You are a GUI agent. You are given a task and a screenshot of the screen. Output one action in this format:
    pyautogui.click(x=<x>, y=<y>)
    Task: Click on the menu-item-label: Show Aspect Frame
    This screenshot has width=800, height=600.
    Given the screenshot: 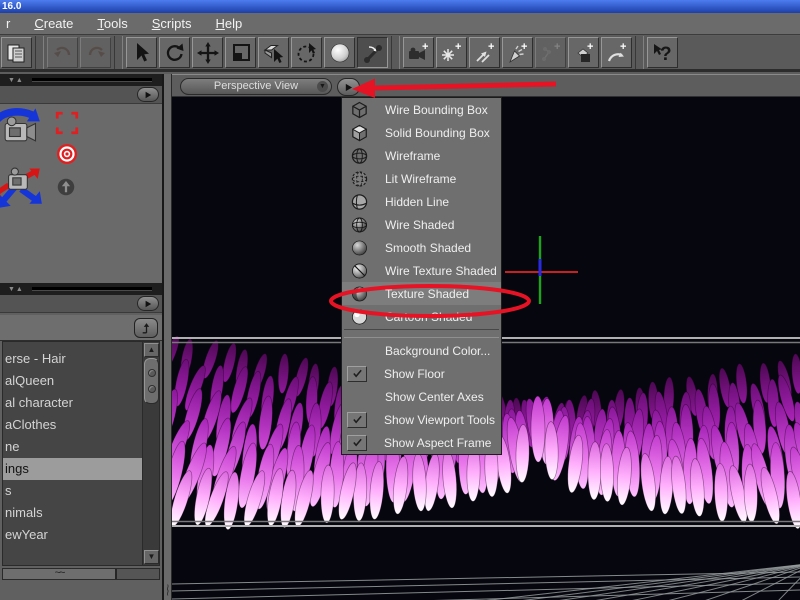 What is the action you would take?
    pyautogui.click(x=438, y=442)
    